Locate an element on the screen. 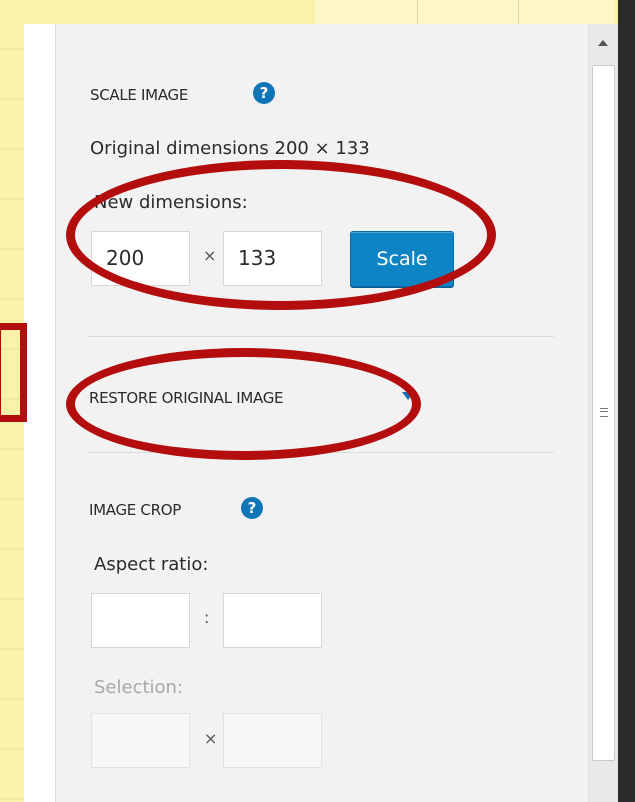 The width and height of the screenshot is (635, 802). scroll-up-arrow-icon is located at coordinates (603, 43).